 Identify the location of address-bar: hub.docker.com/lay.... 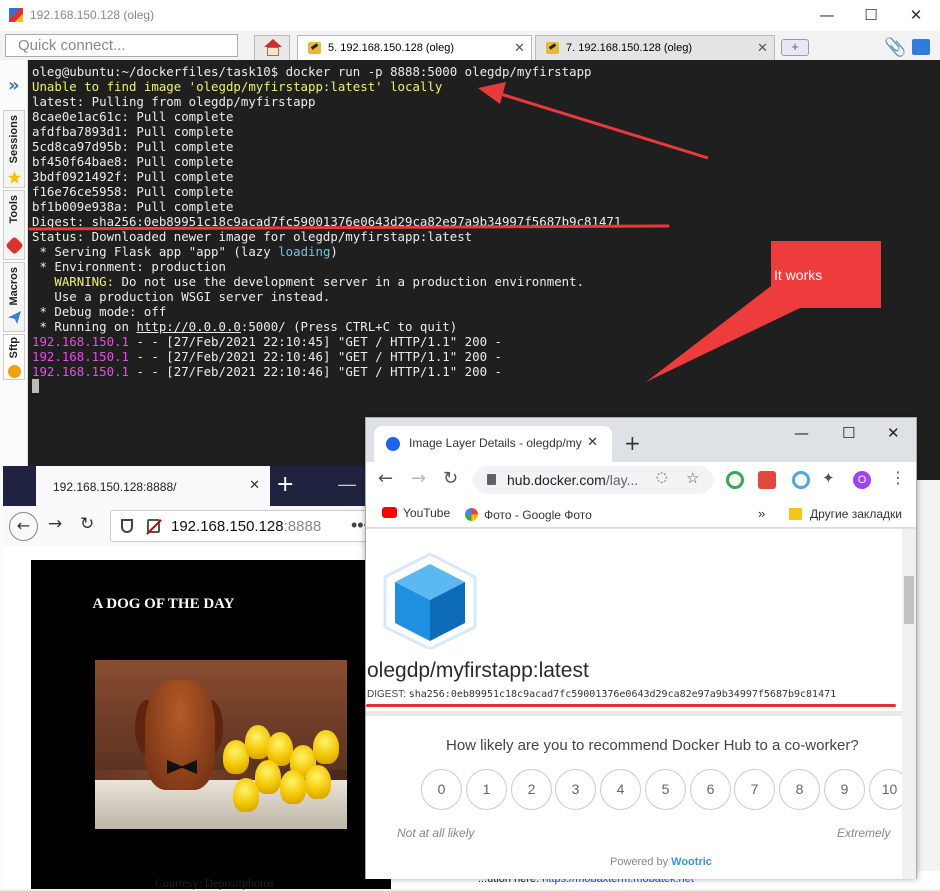
(593, 480).